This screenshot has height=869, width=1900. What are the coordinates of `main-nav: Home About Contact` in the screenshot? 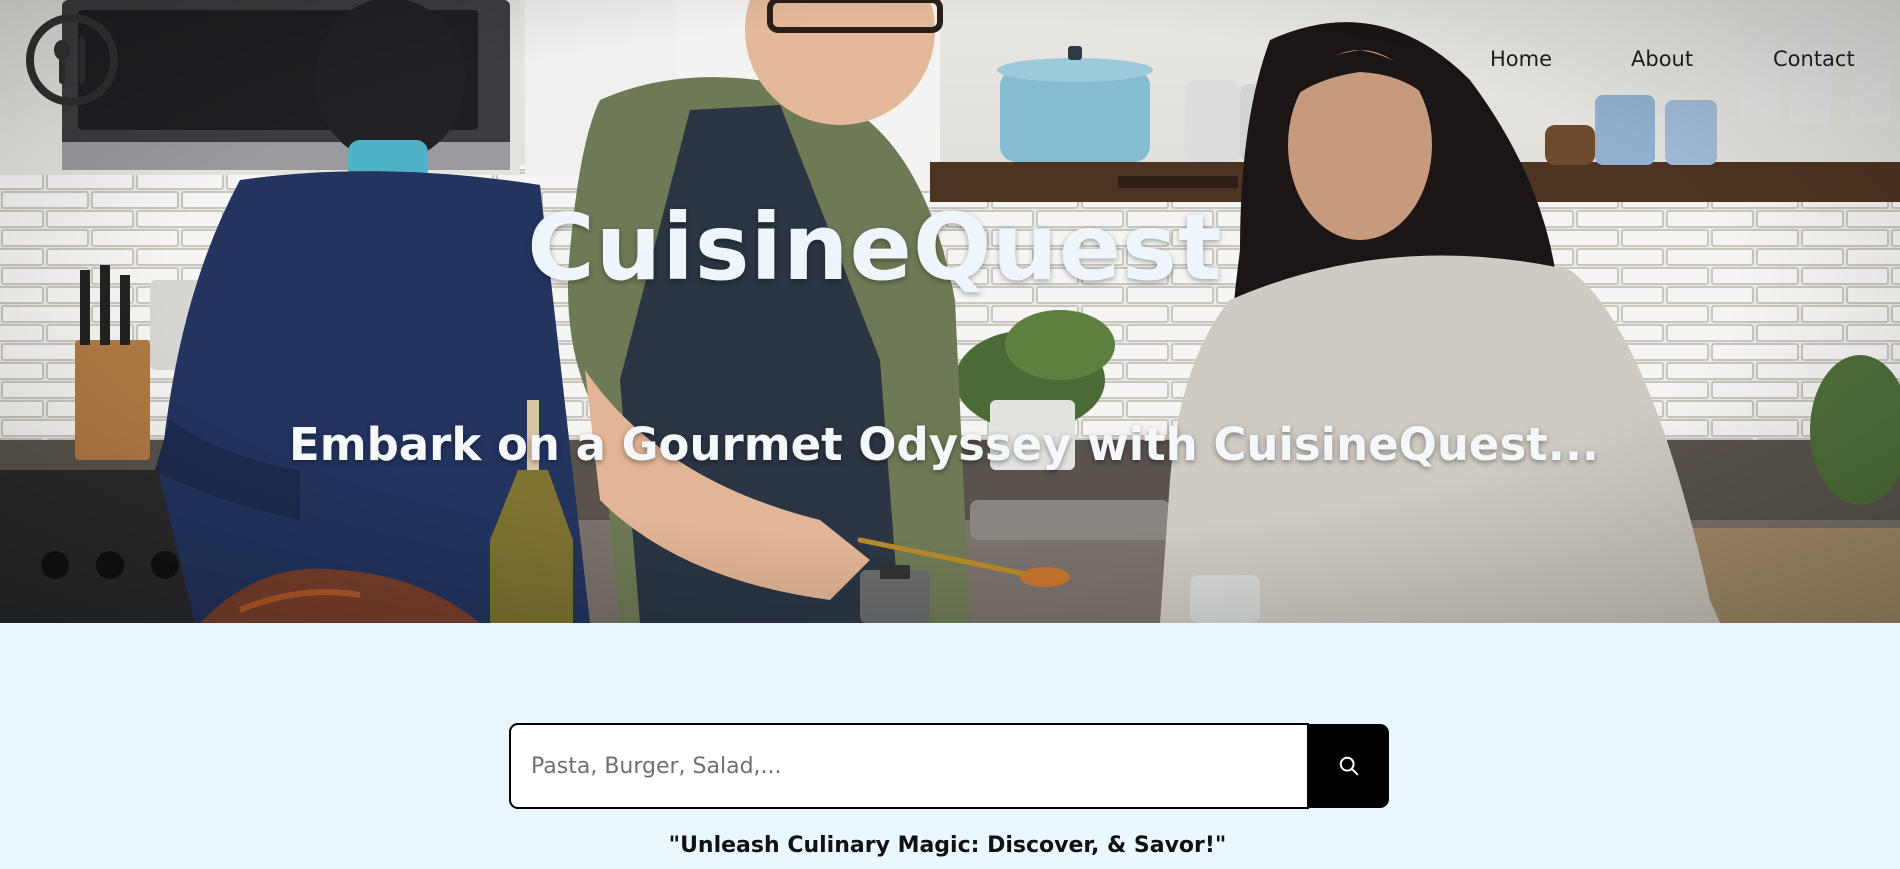 It's located at (950, 62).